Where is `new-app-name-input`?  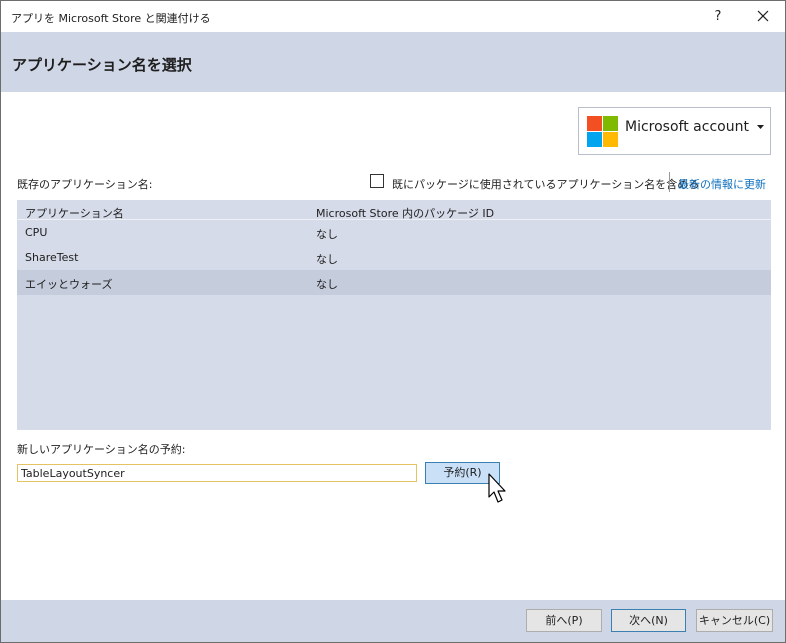 new-app-name-input is located at coordinates (217, 473).